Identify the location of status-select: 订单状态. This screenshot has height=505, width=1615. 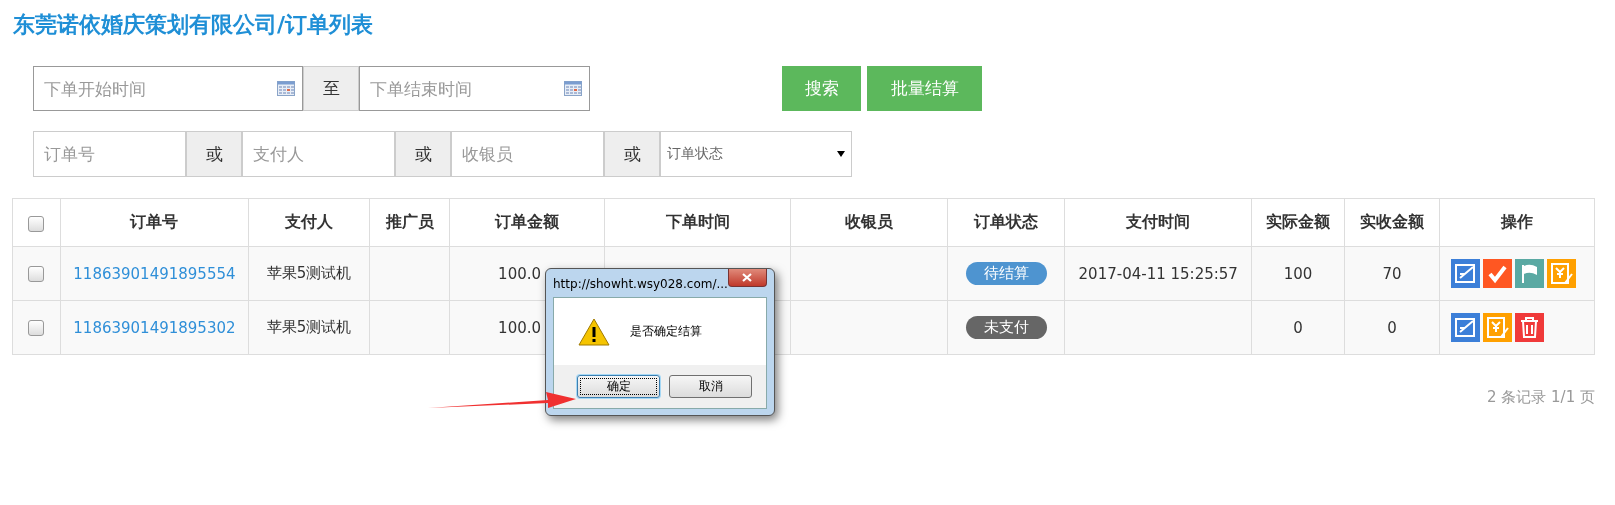
(756, 154).